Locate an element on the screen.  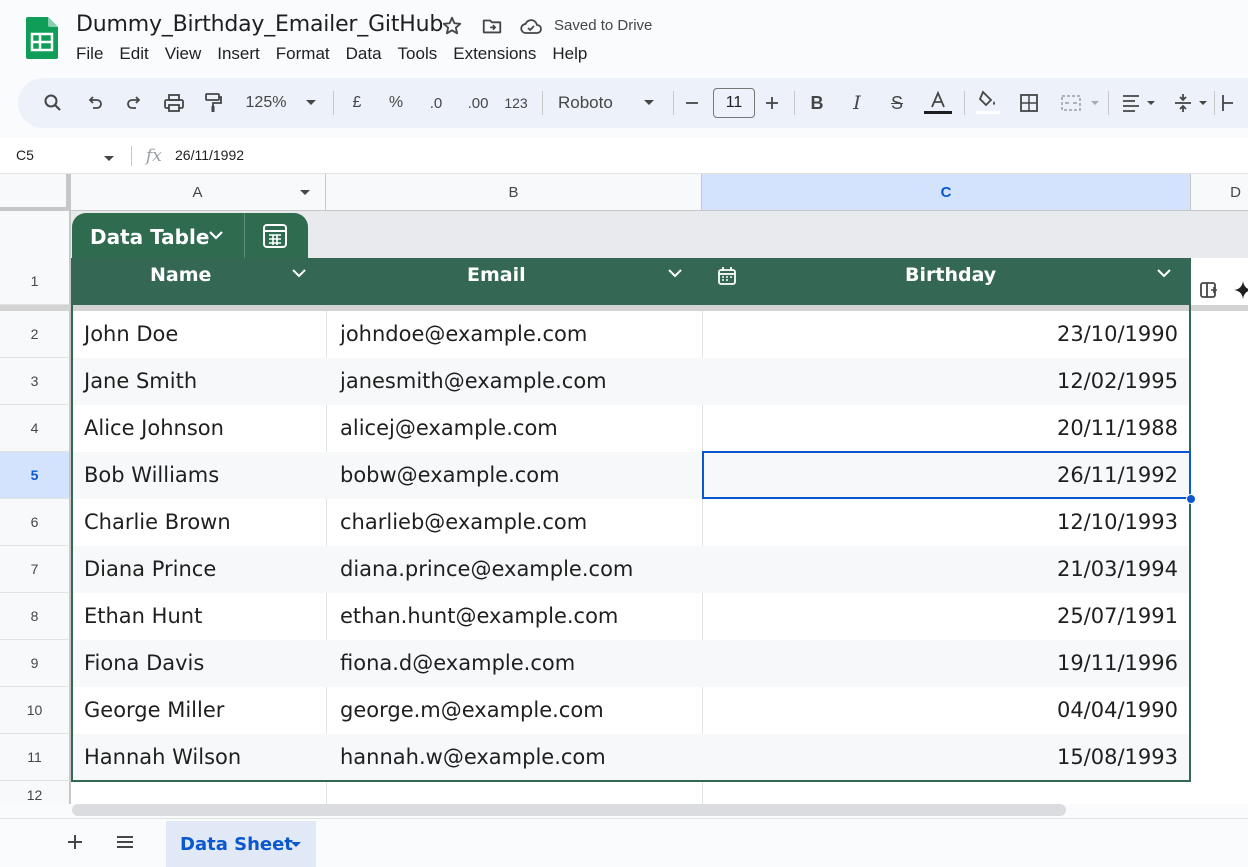
horizontal-scrollbar is located at coordinates (569, 810).